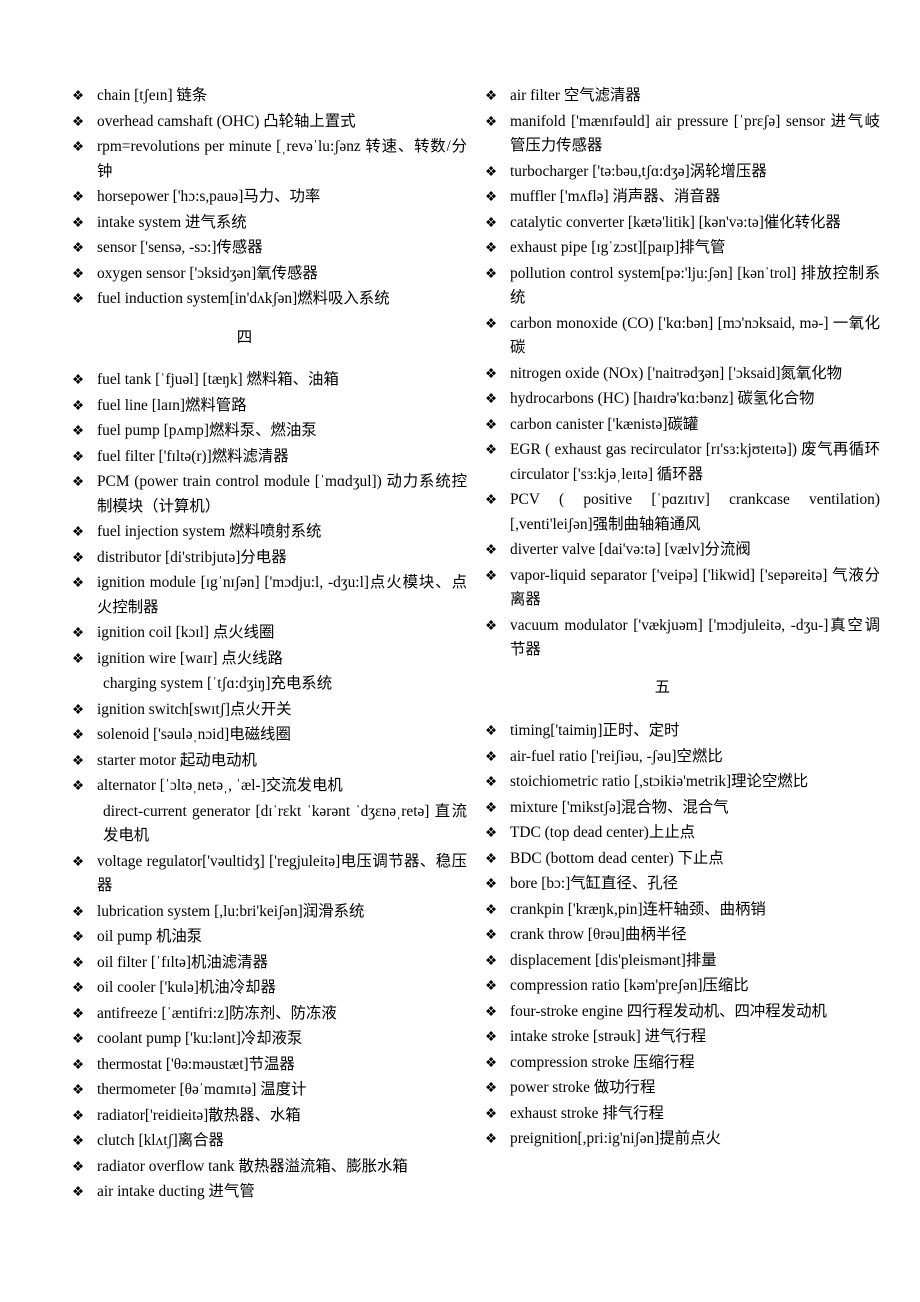 This screenshot has width=920, height=1302. Describe the element at coordinates (160, 1140) in the screenshot. I see `glossary-term-text: clutch [klʌtʃ]离合器` at that location.